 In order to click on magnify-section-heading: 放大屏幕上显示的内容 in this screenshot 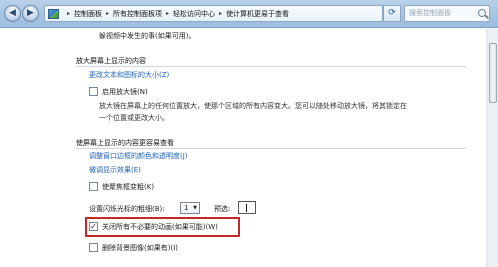, I will do `click(111, 61)`.